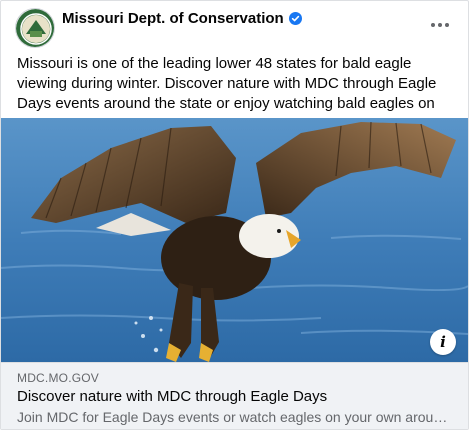 The height and width of the screenshot is (430, 469). Describe the element at coordinates (58, 378) in the screenshot. I see `link-domain: MDC.MO.GOV` at that location.